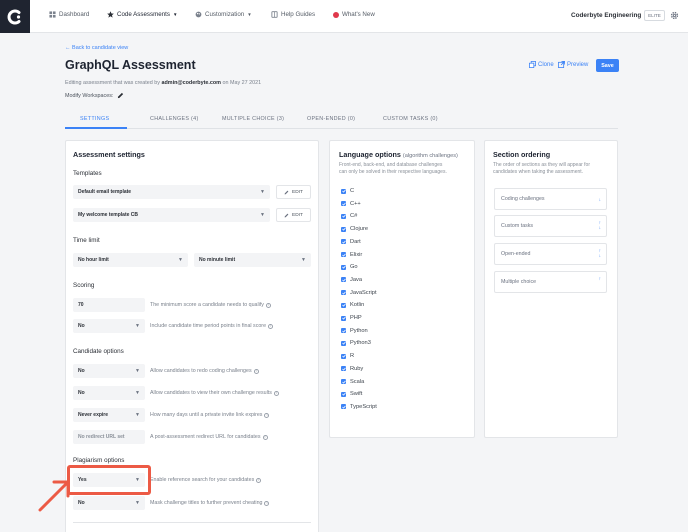 This screenshot has height=532, width=688. I want to click on section-order-item: Custom tasks ↑ ↓, so click(550, 226).